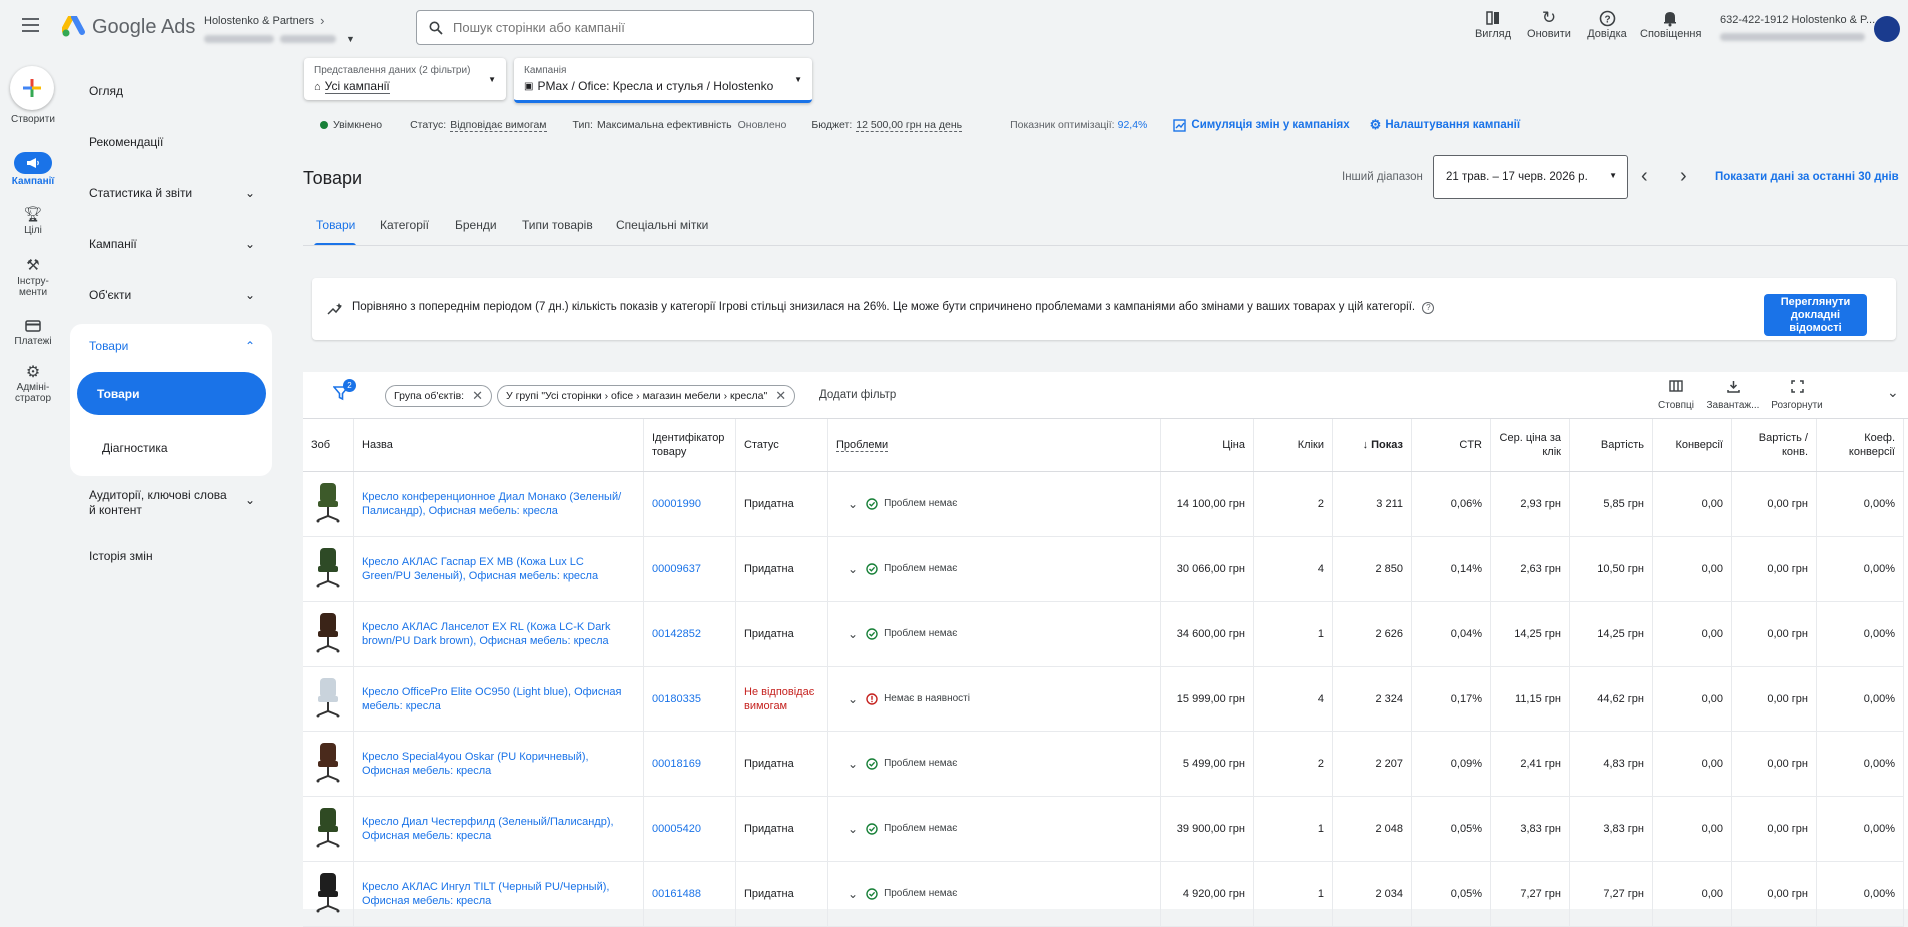 This screenshot has width=1908, height=927. What do you see at coordinates (498, 445) in the screenshot?
I see `col-name: Назва` at bounding box center [498, 445].